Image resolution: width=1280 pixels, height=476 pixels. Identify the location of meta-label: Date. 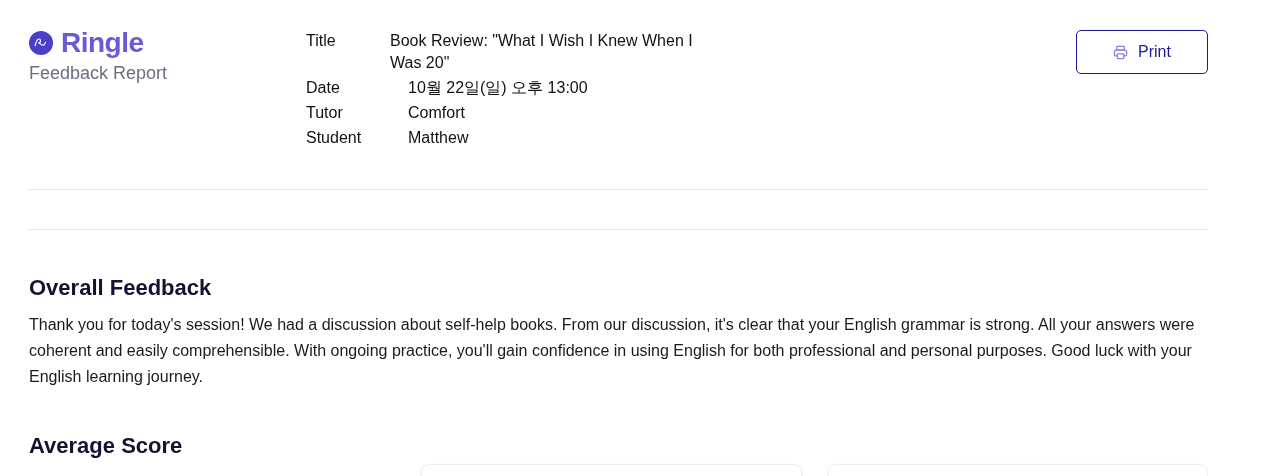
(323, 88).